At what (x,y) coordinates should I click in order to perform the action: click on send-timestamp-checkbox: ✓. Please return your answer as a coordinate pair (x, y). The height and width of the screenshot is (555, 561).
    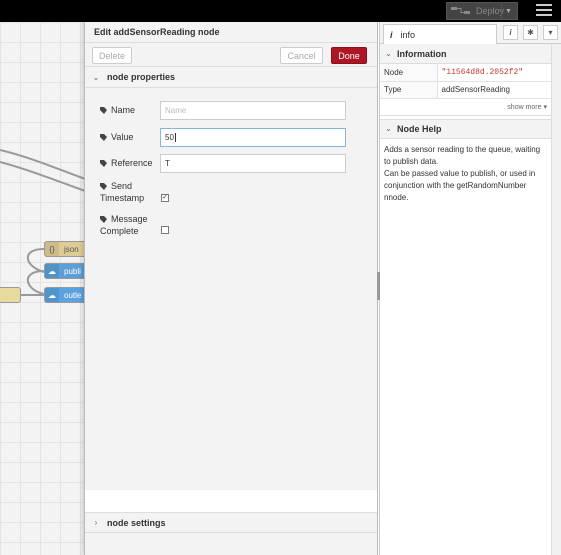
    Looking at the image, I should click on (165, 198).